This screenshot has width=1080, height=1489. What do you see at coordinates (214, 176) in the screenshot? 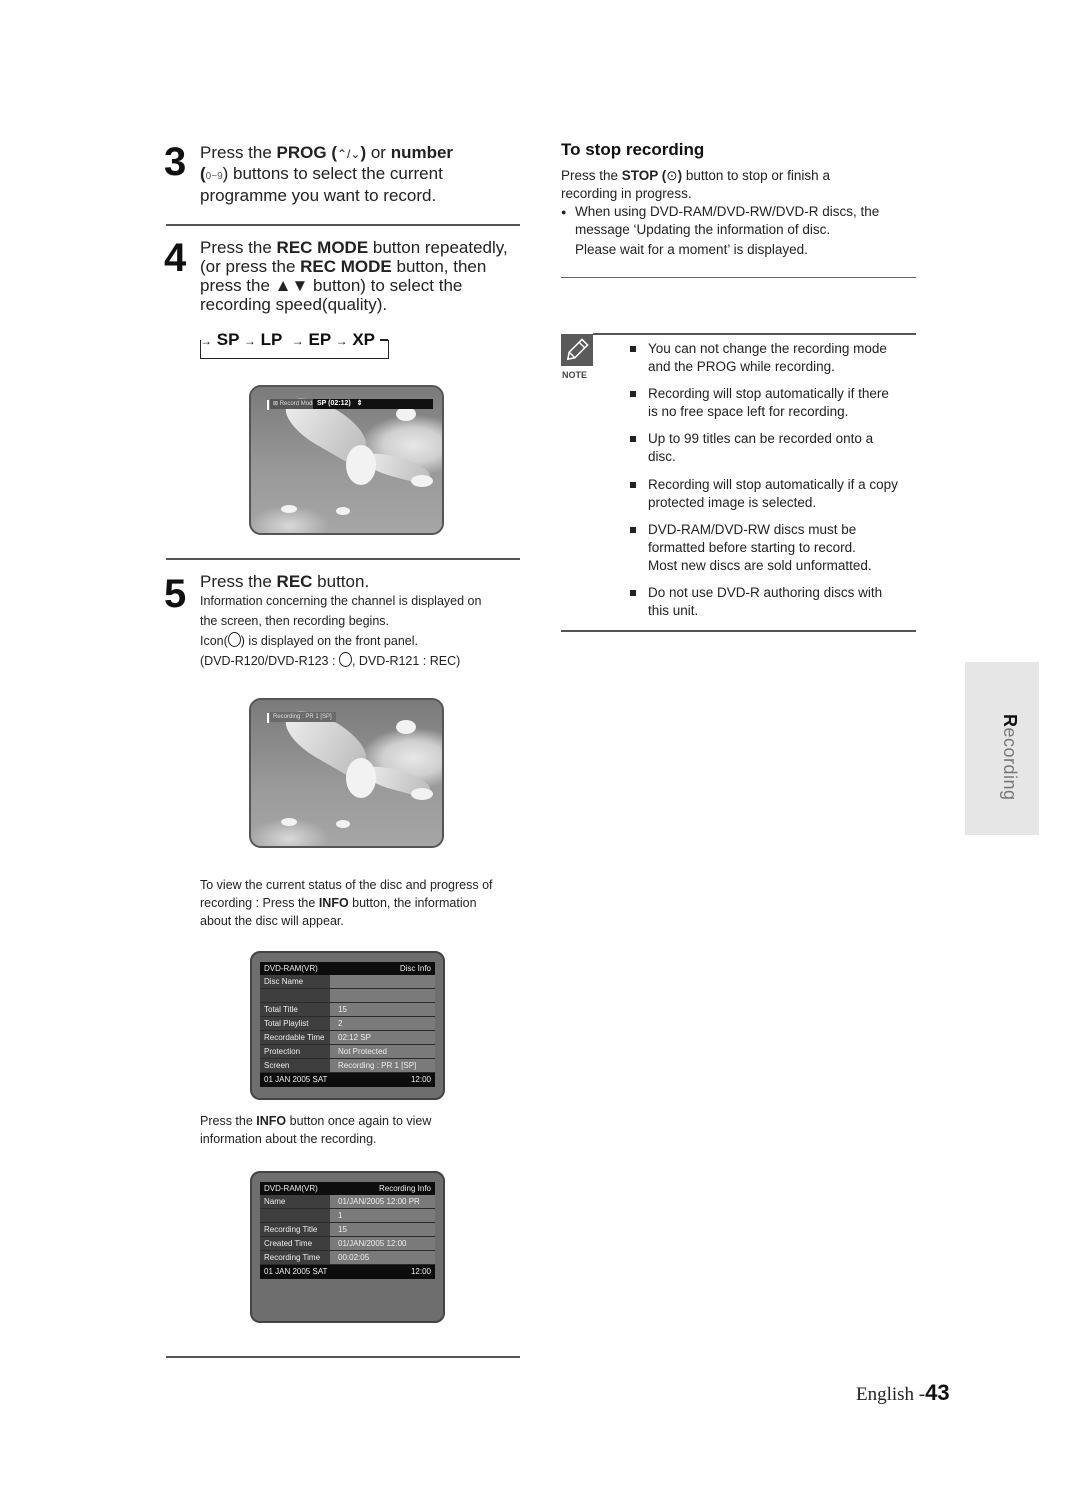
I see `number-buttons-icon: 0~9` at bounding box center [214, 176].